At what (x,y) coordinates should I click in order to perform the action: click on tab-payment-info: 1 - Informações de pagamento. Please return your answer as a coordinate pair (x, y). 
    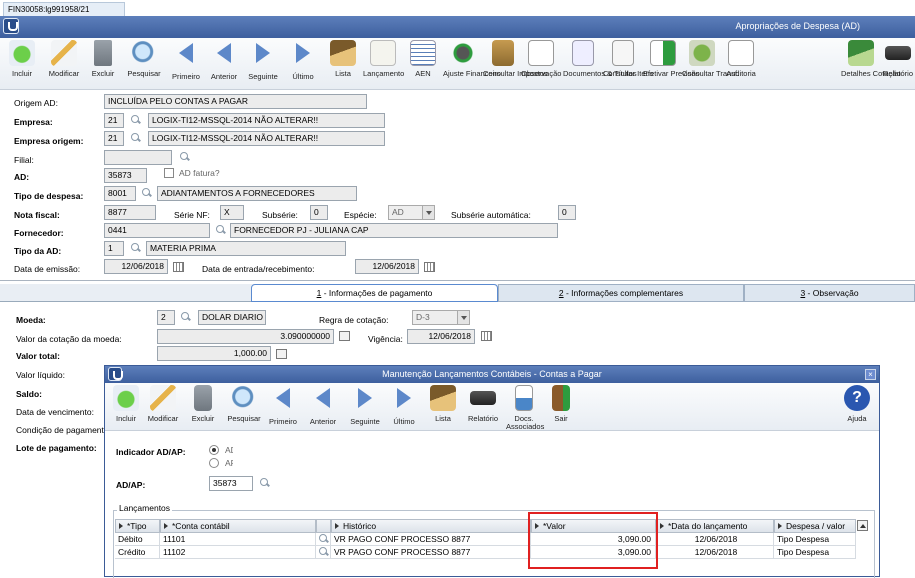
    Looking at the image, I should click on (374, 293).